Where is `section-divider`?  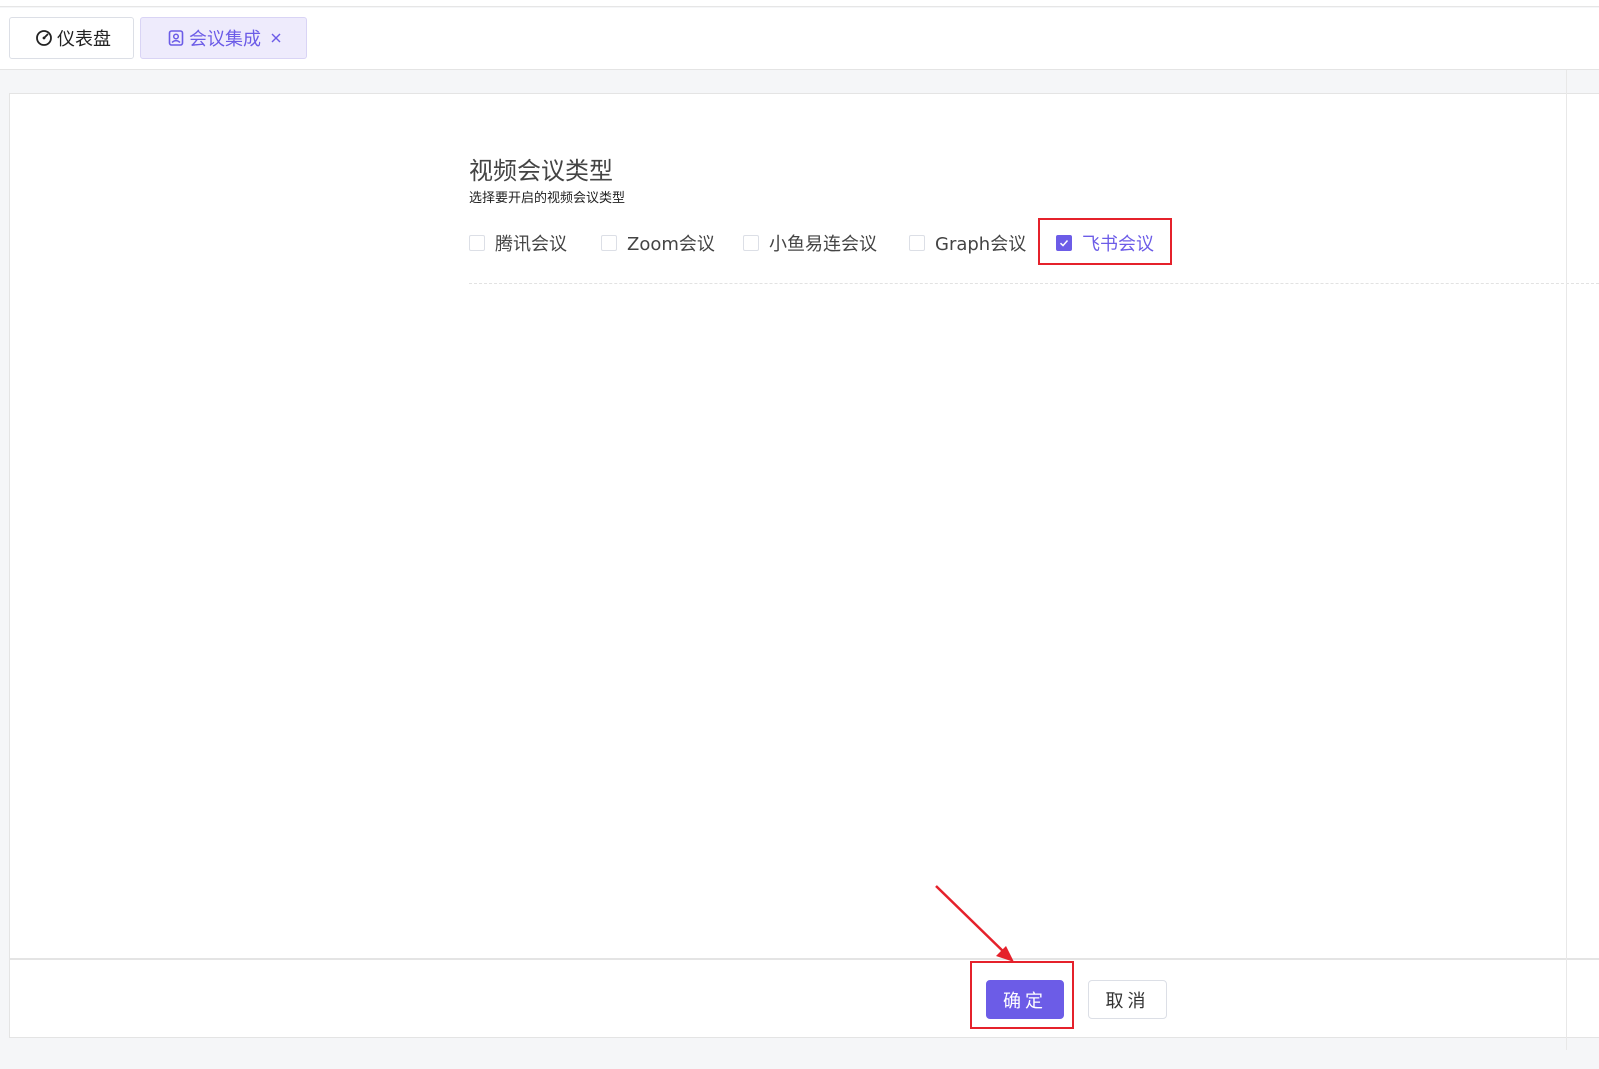 section-divider is located at coordinates (1034, 283).